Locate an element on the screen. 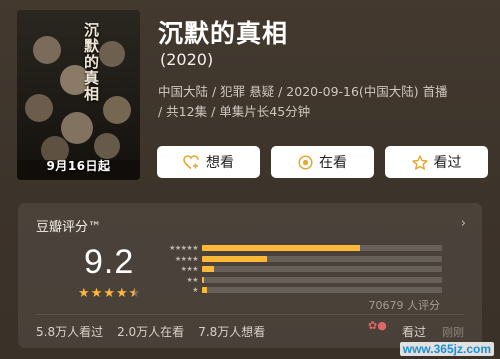  distribution-row: ★★★★ is located at coordinates (300, 259).